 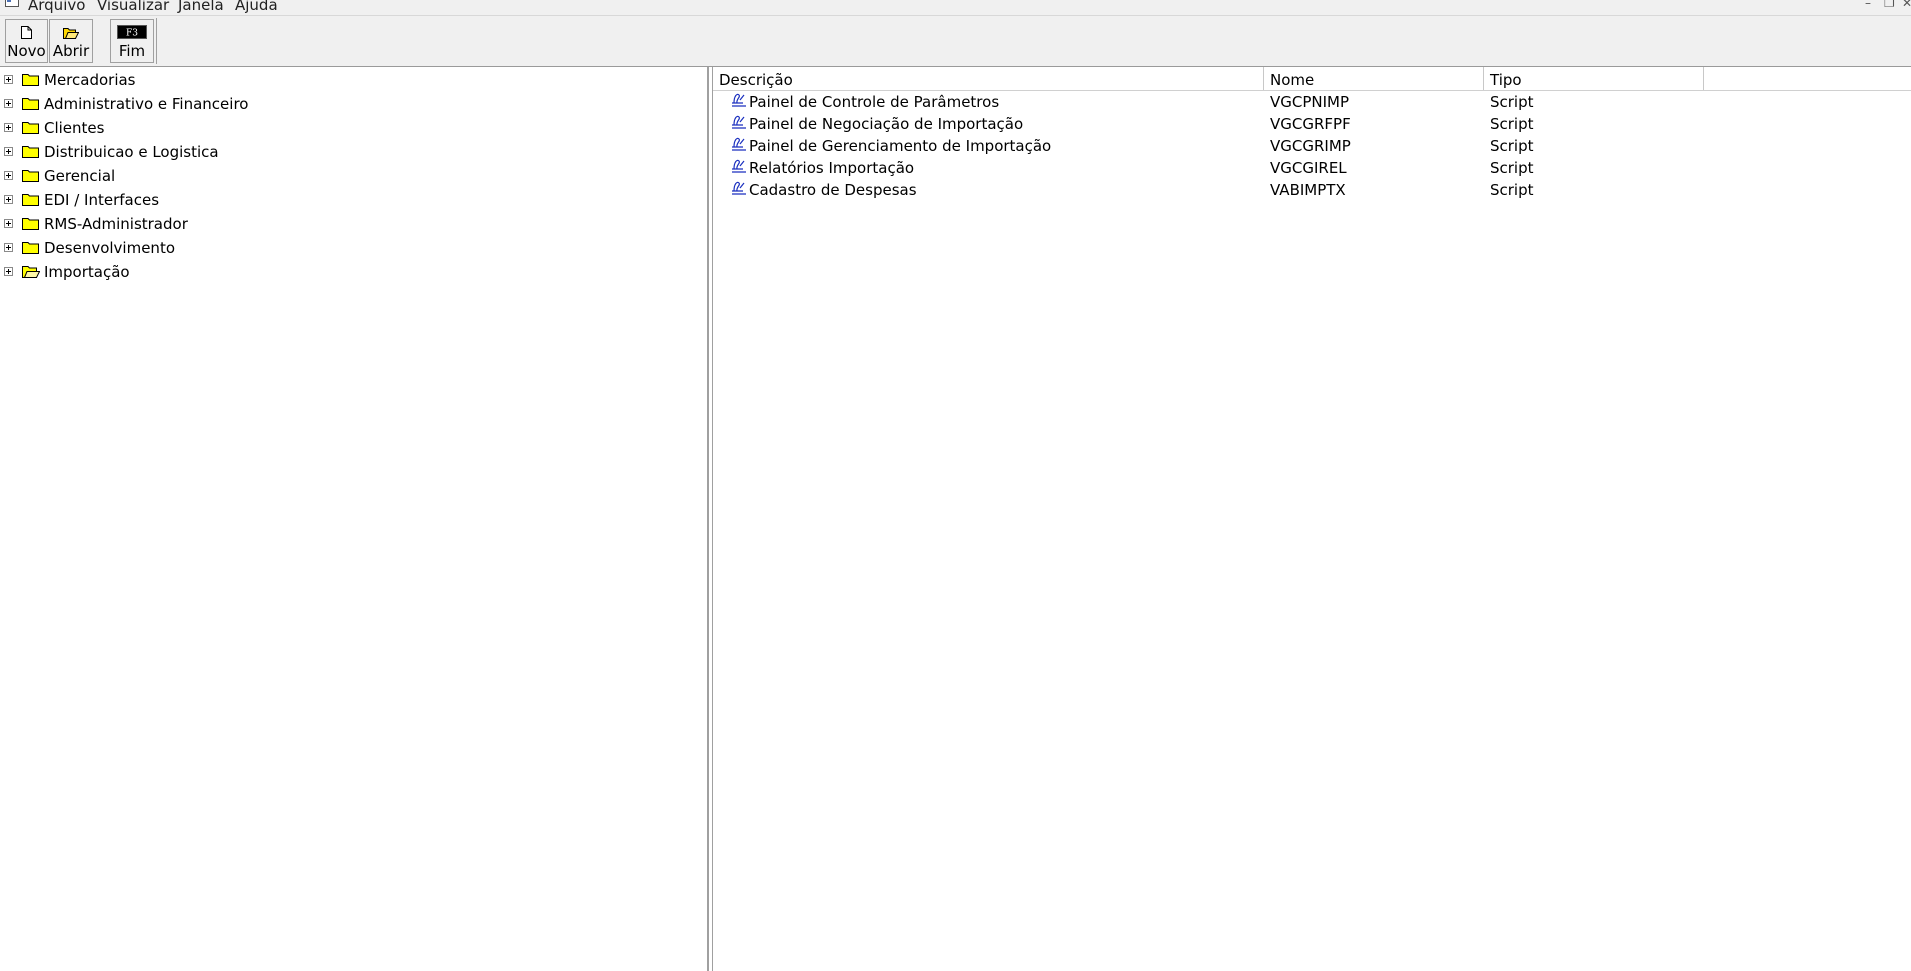 I want to click on list-item: Relatórios Importação VGCGIREL Script, so click(x=1312, y=168).